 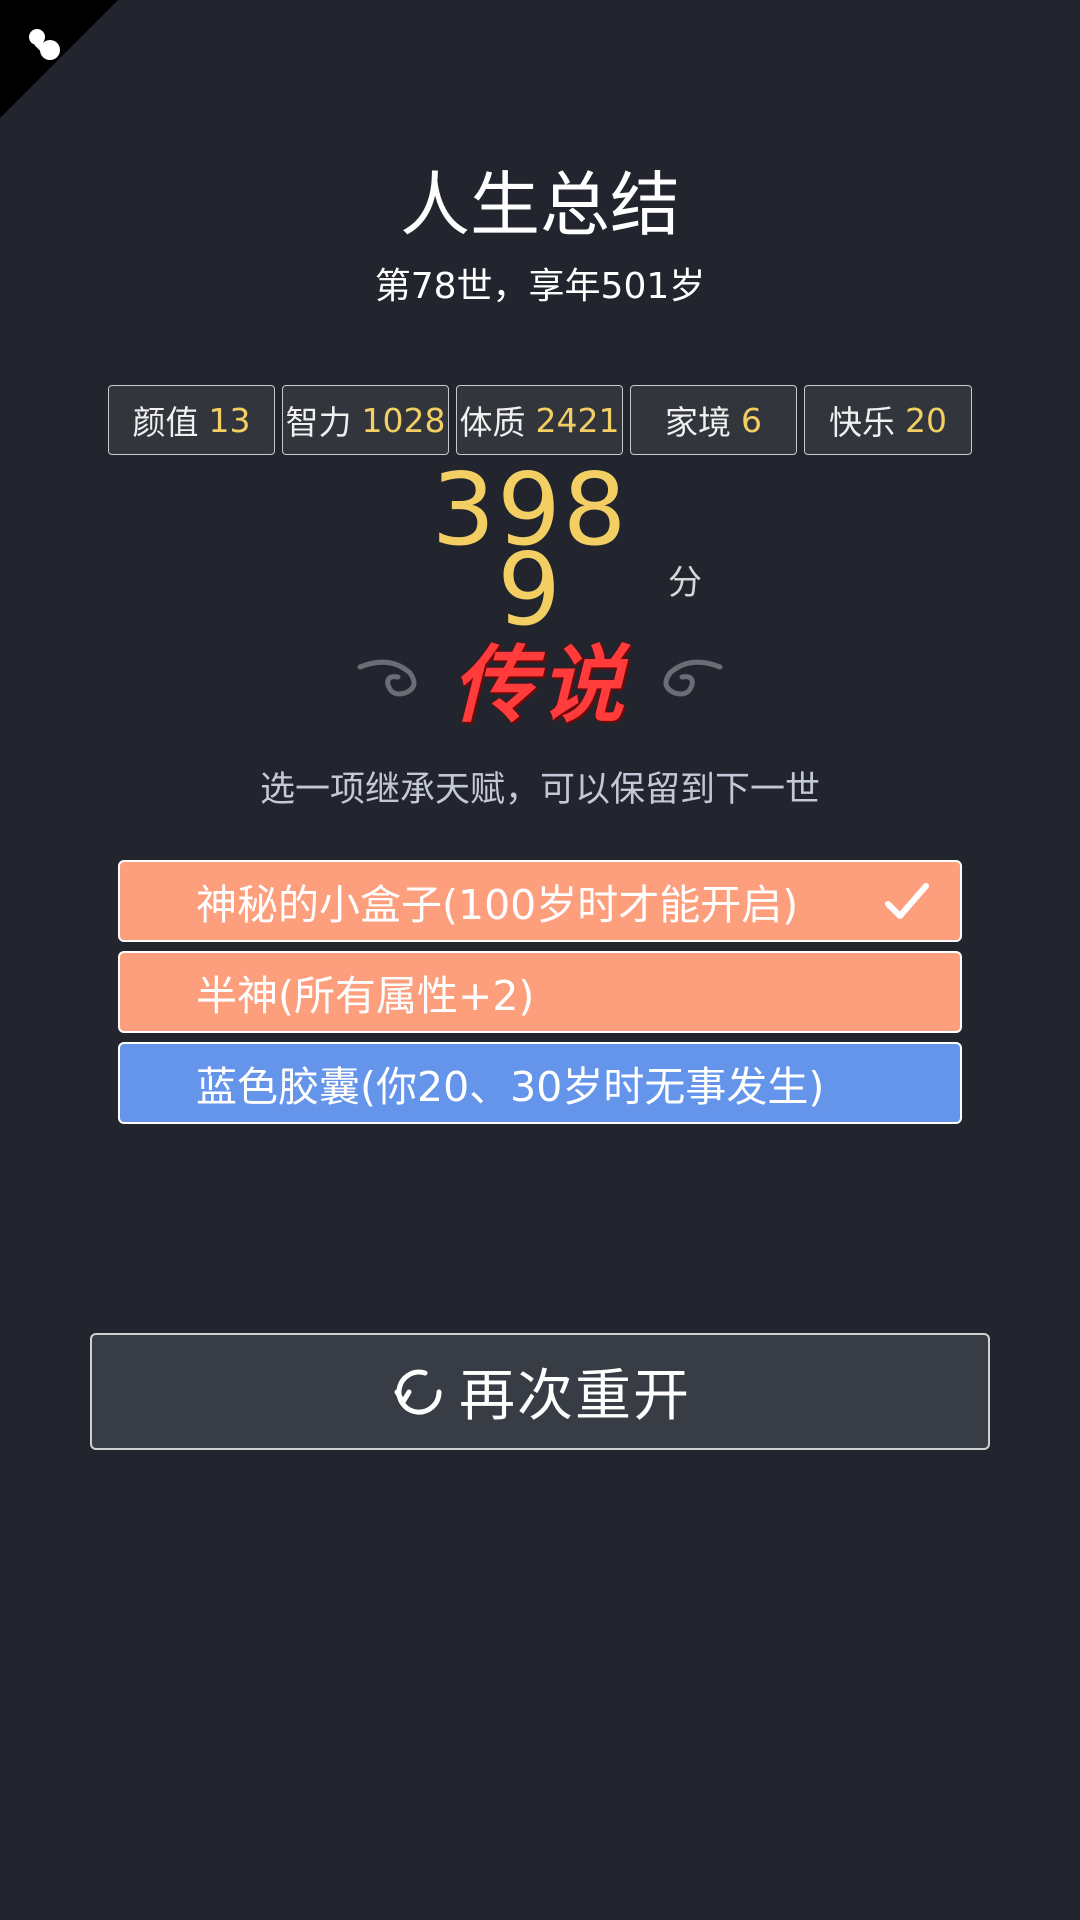 I want to click on grade-label: 传说, so click(x=539, y=684).